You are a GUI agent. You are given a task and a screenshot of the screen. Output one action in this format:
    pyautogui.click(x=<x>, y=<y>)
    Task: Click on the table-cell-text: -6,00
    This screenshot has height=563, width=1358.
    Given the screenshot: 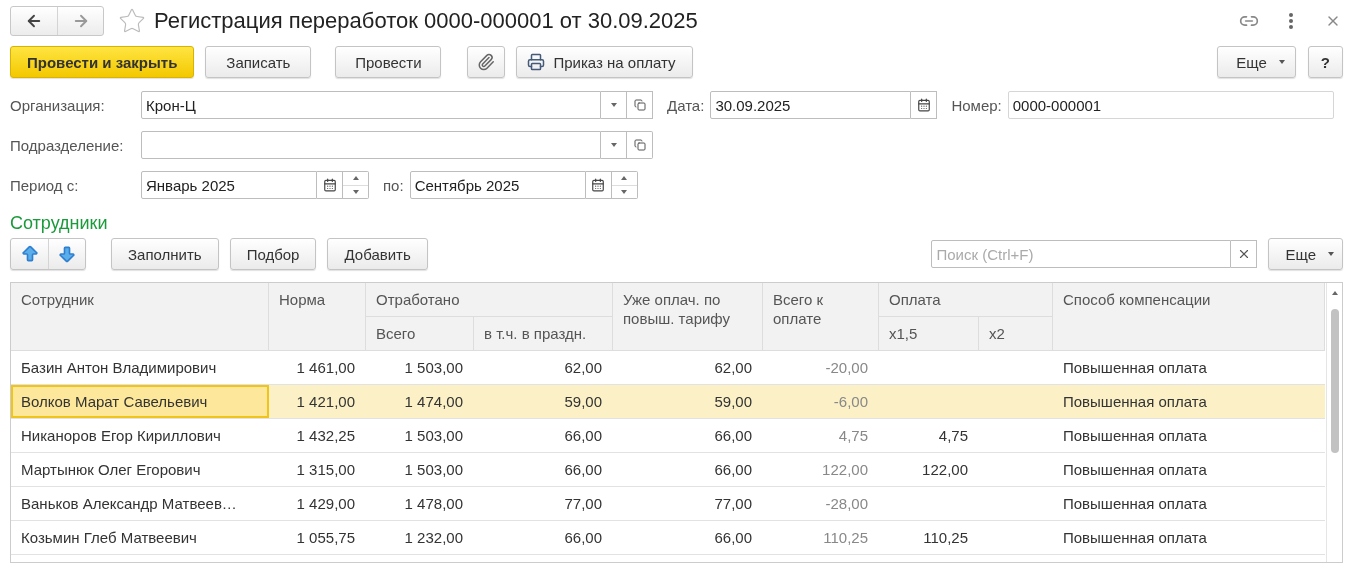 What is the action you would take?
    pyautogui.click(x=850, y=402)
    